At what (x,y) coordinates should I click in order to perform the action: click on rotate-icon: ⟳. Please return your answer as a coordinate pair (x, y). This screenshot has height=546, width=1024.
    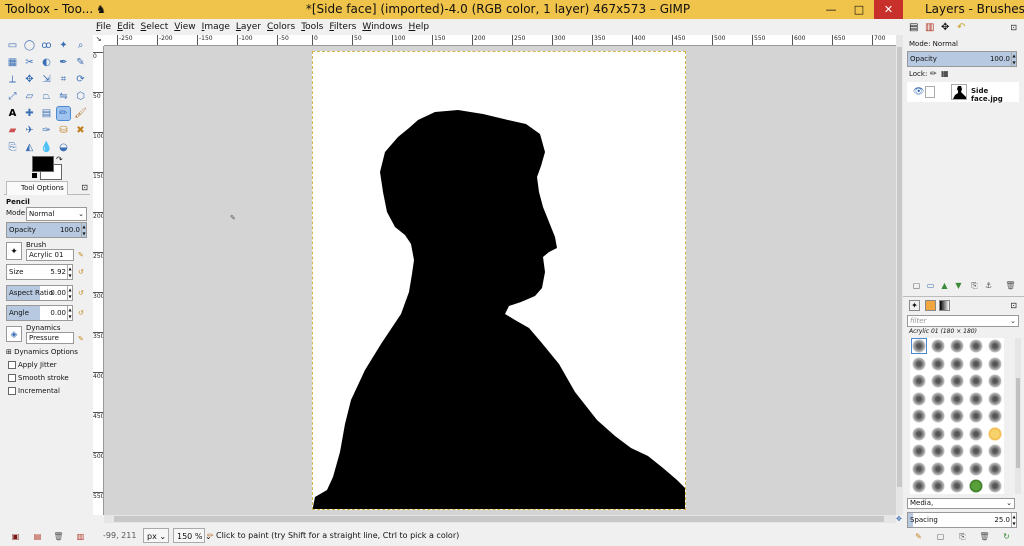
    Looking at the image, I should click on (80, 79).